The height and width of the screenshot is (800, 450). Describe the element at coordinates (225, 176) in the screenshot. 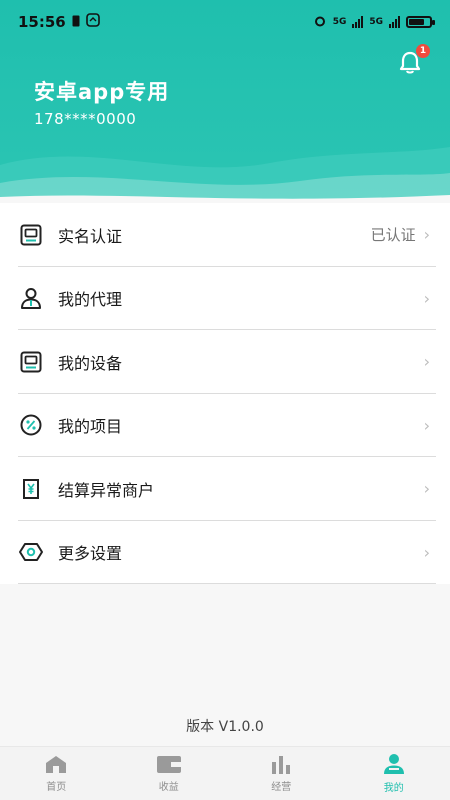

I see `header-wave-decoration` at that location.